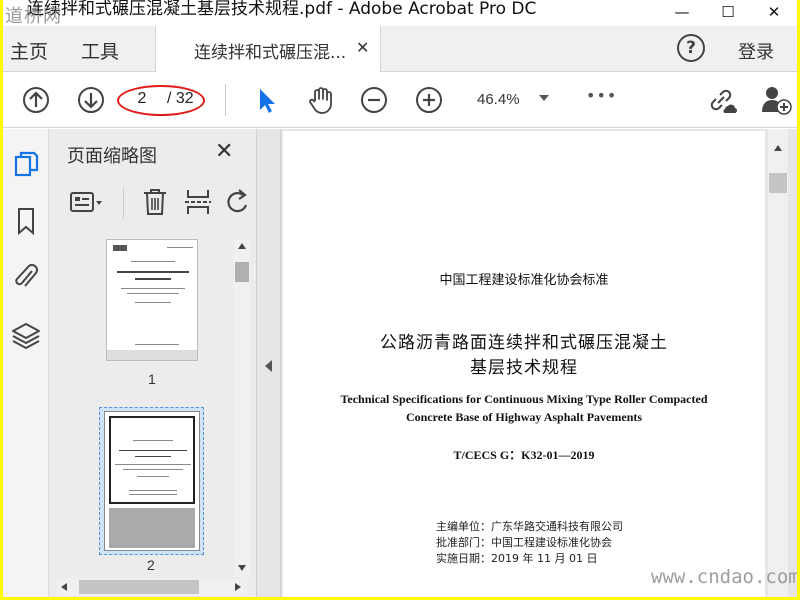  I want to click on thumbnail-horizontal-scrollbar, so click(152, 587).